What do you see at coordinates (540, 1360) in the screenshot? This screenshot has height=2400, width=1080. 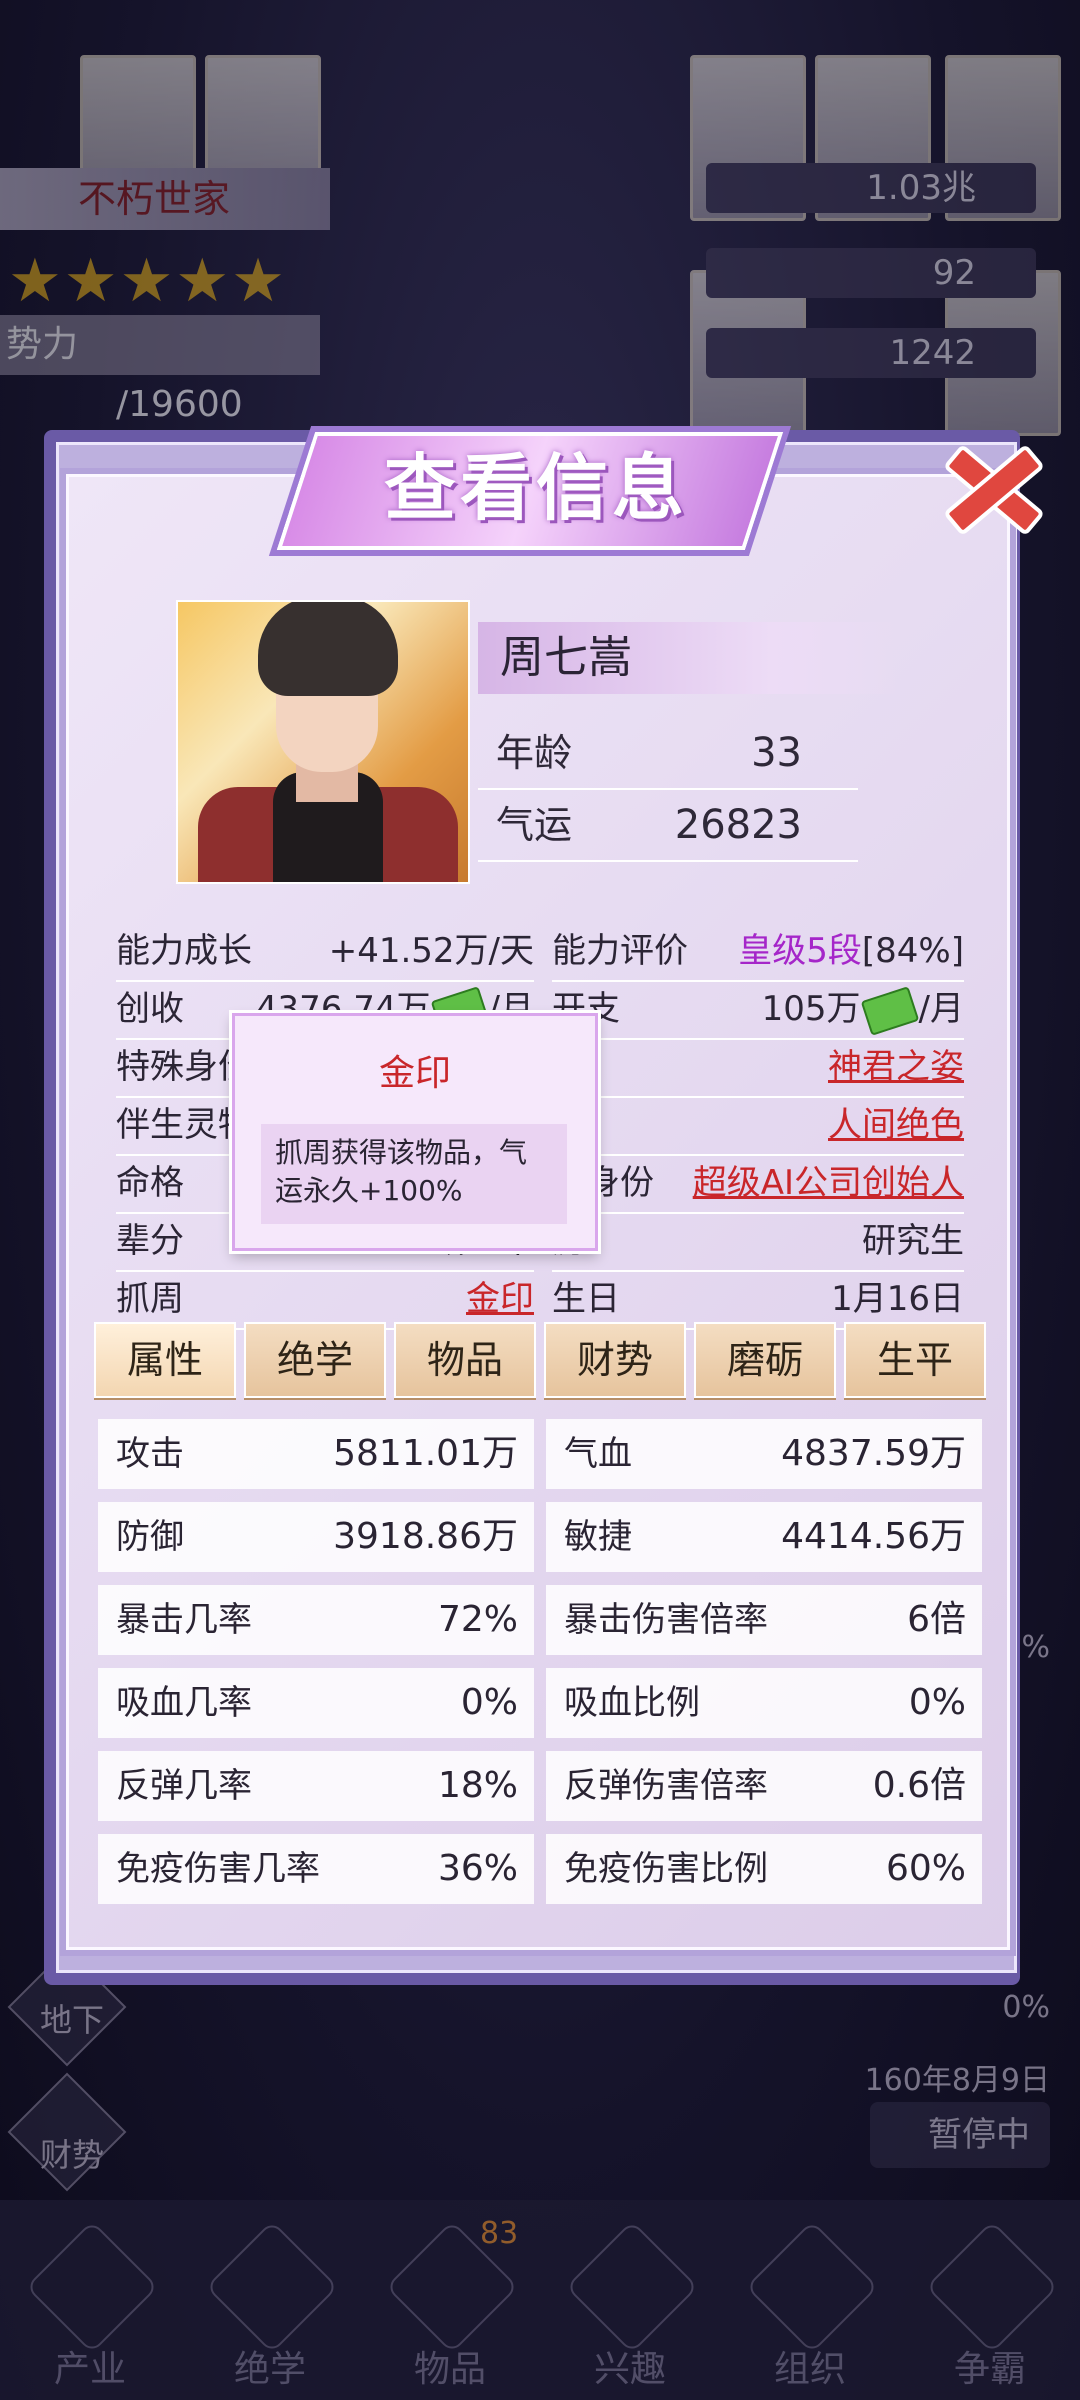 I see `tab-bar: 属性 绝学 物品 财势 磨砺 生平` at bounding box center [540, 1360].